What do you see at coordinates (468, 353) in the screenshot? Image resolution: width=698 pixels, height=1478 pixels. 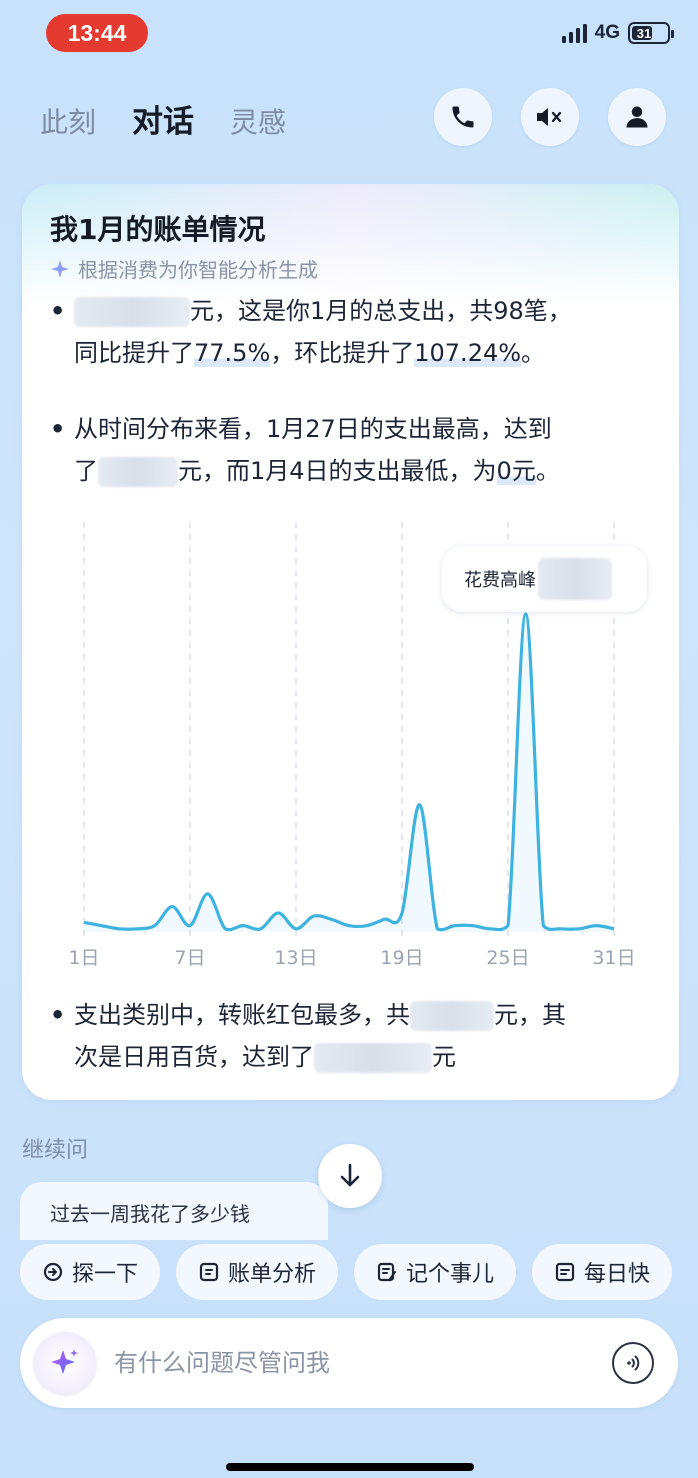 I see `mom-value: 107.24%` at bounding box center [468, 353].